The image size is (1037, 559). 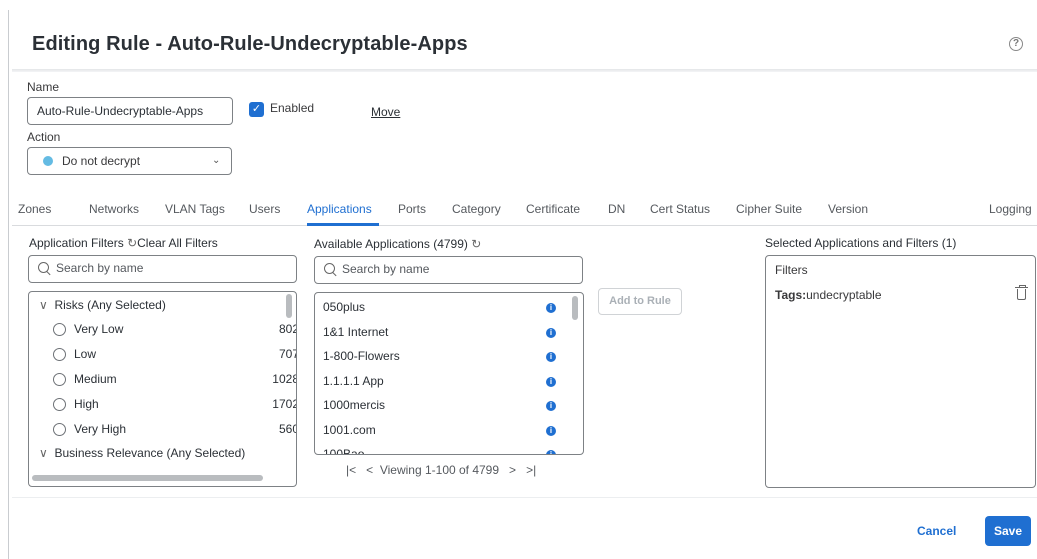 I want to click on available-apps-title: Available Applications (4799) ↻, so click(x=397, y=244).